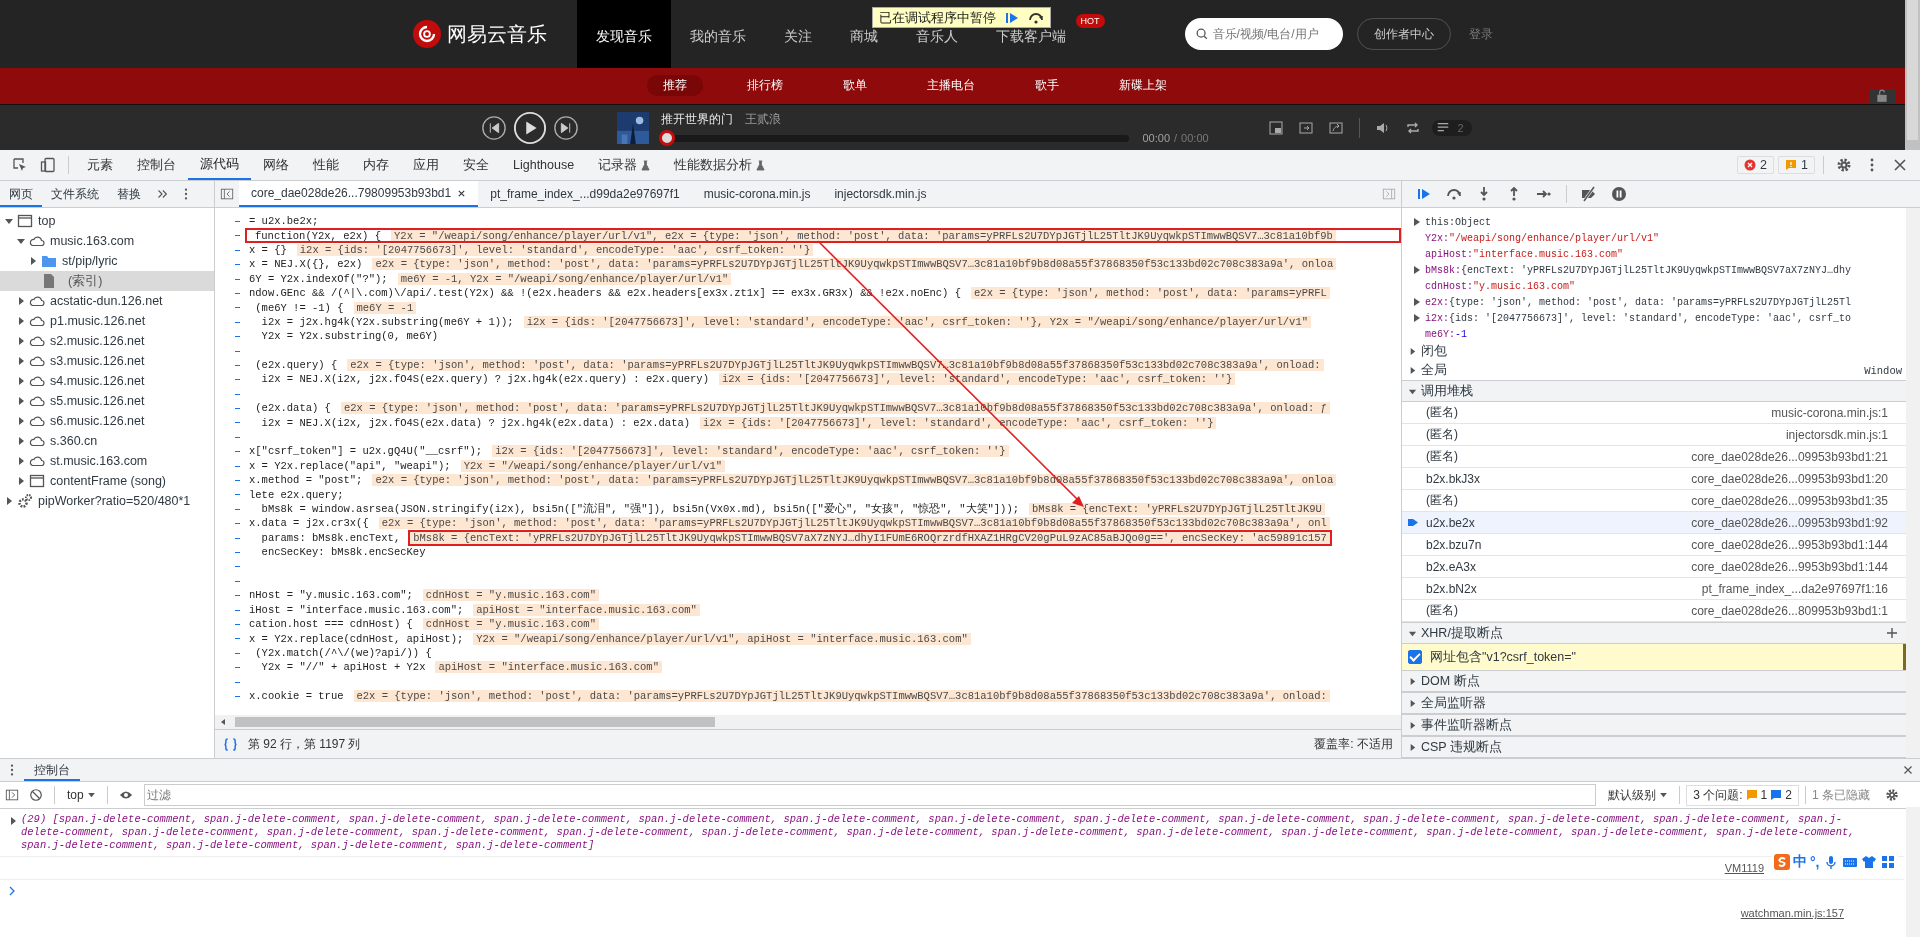 This screenshot has height=937, width=1920. I want to click on tree-item: s5.music.126.net, so click(107, 401).